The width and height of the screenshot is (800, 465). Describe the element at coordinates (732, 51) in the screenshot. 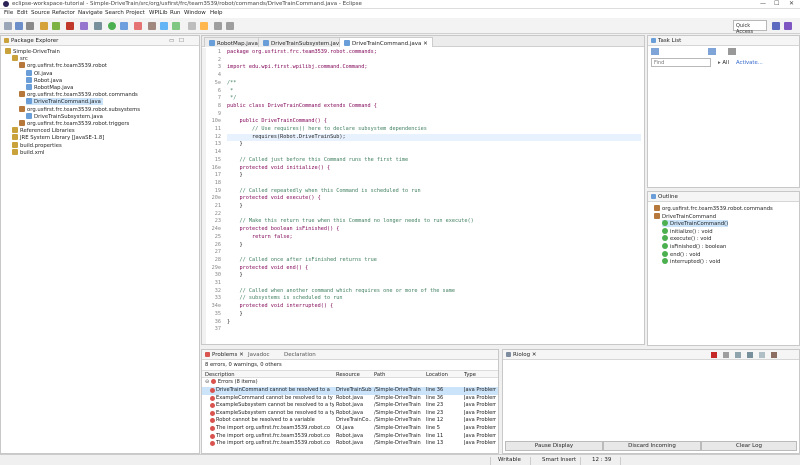

I see `collapse-icon` at that location.